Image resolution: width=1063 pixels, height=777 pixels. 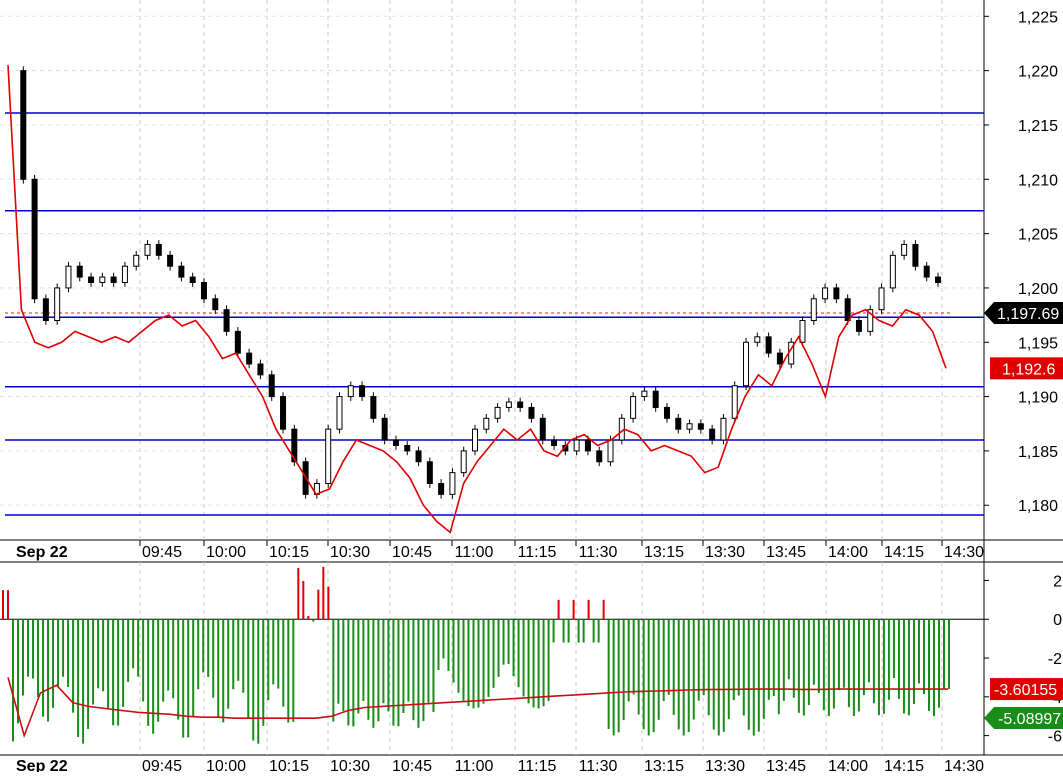 I want to click on time-axis-label: 11:15, so click(x=537, y=552).